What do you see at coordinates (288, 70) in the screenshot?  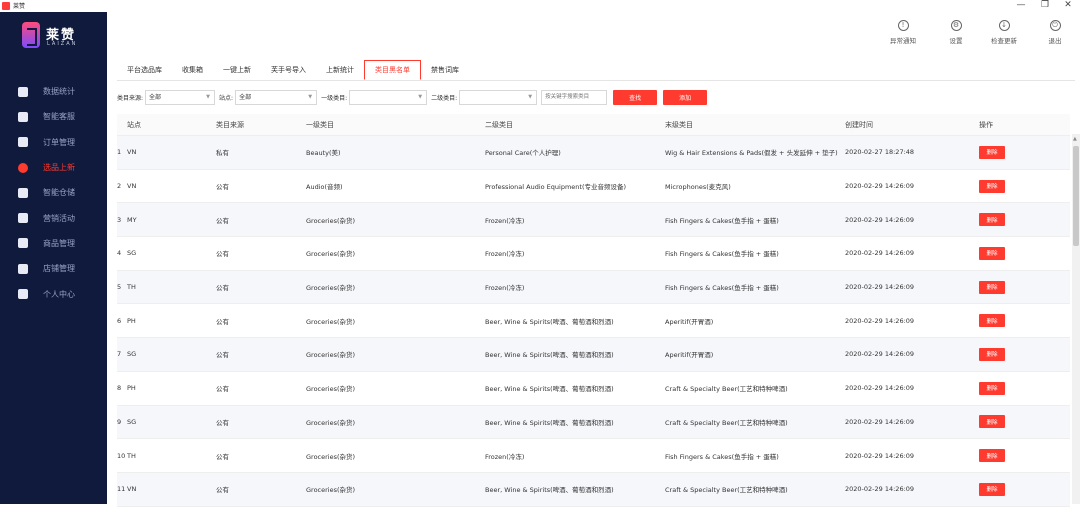 I see `tab-item: 芙手号导入` at bounding box center [288, 70].